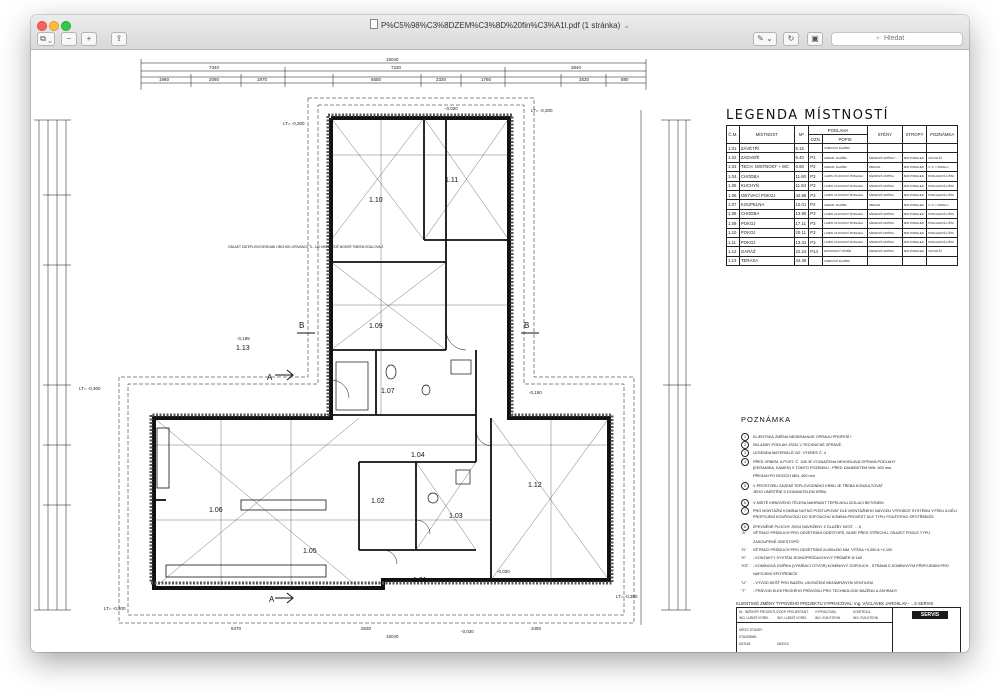 Image resolution: width=1000 pixels, height=695 pixels. I want to click on markup-toolbar-button: ▣, so click(815, 39).